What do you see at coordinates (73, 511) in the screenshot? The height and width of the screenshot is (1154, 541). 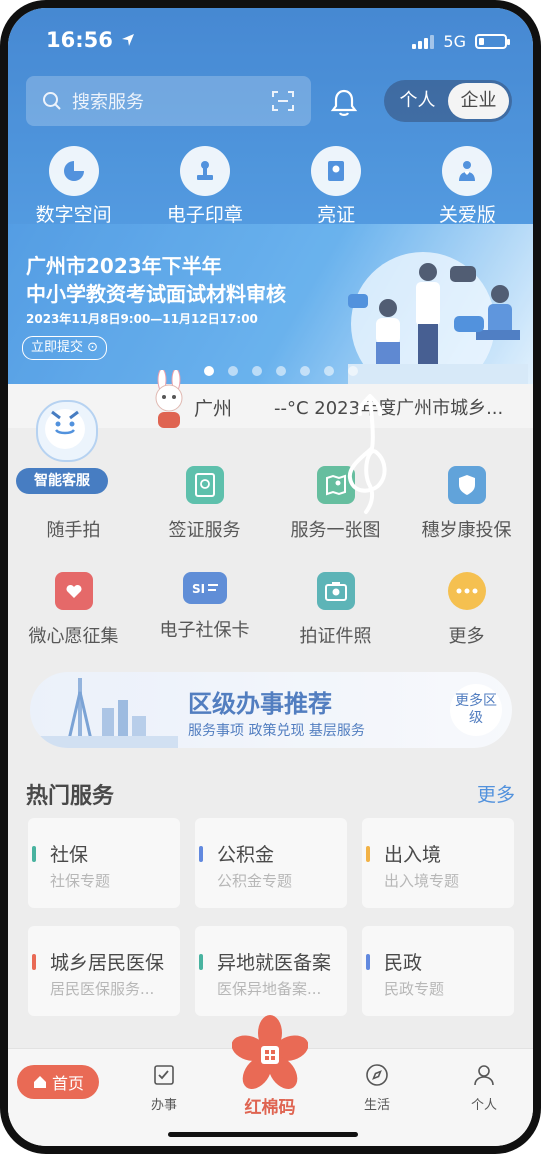 I see `service-snapshot: 随手拍` at bounding box center [73, 511].